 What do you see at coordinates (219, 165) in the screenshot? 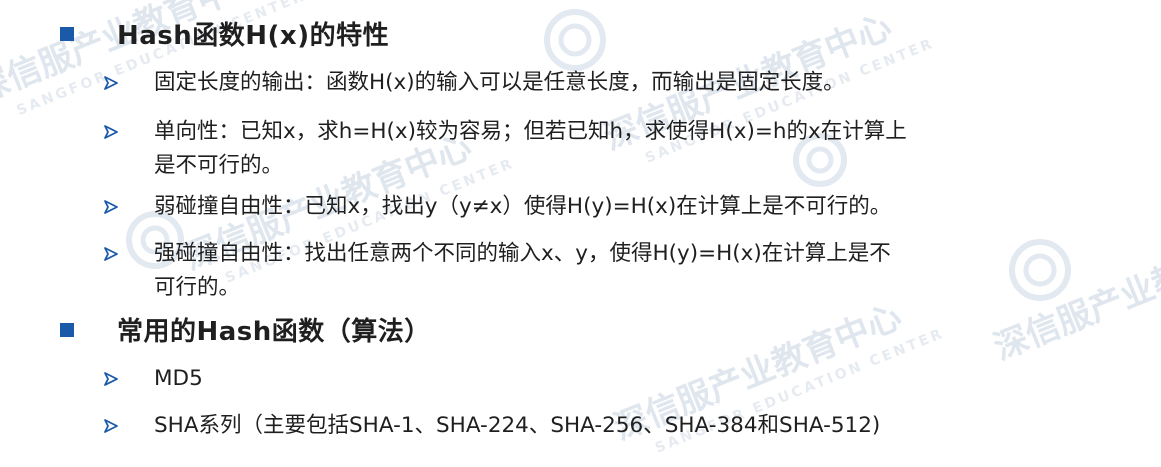
I see `list-item-line: 是不可行的。` at bounding box center [219, 165].